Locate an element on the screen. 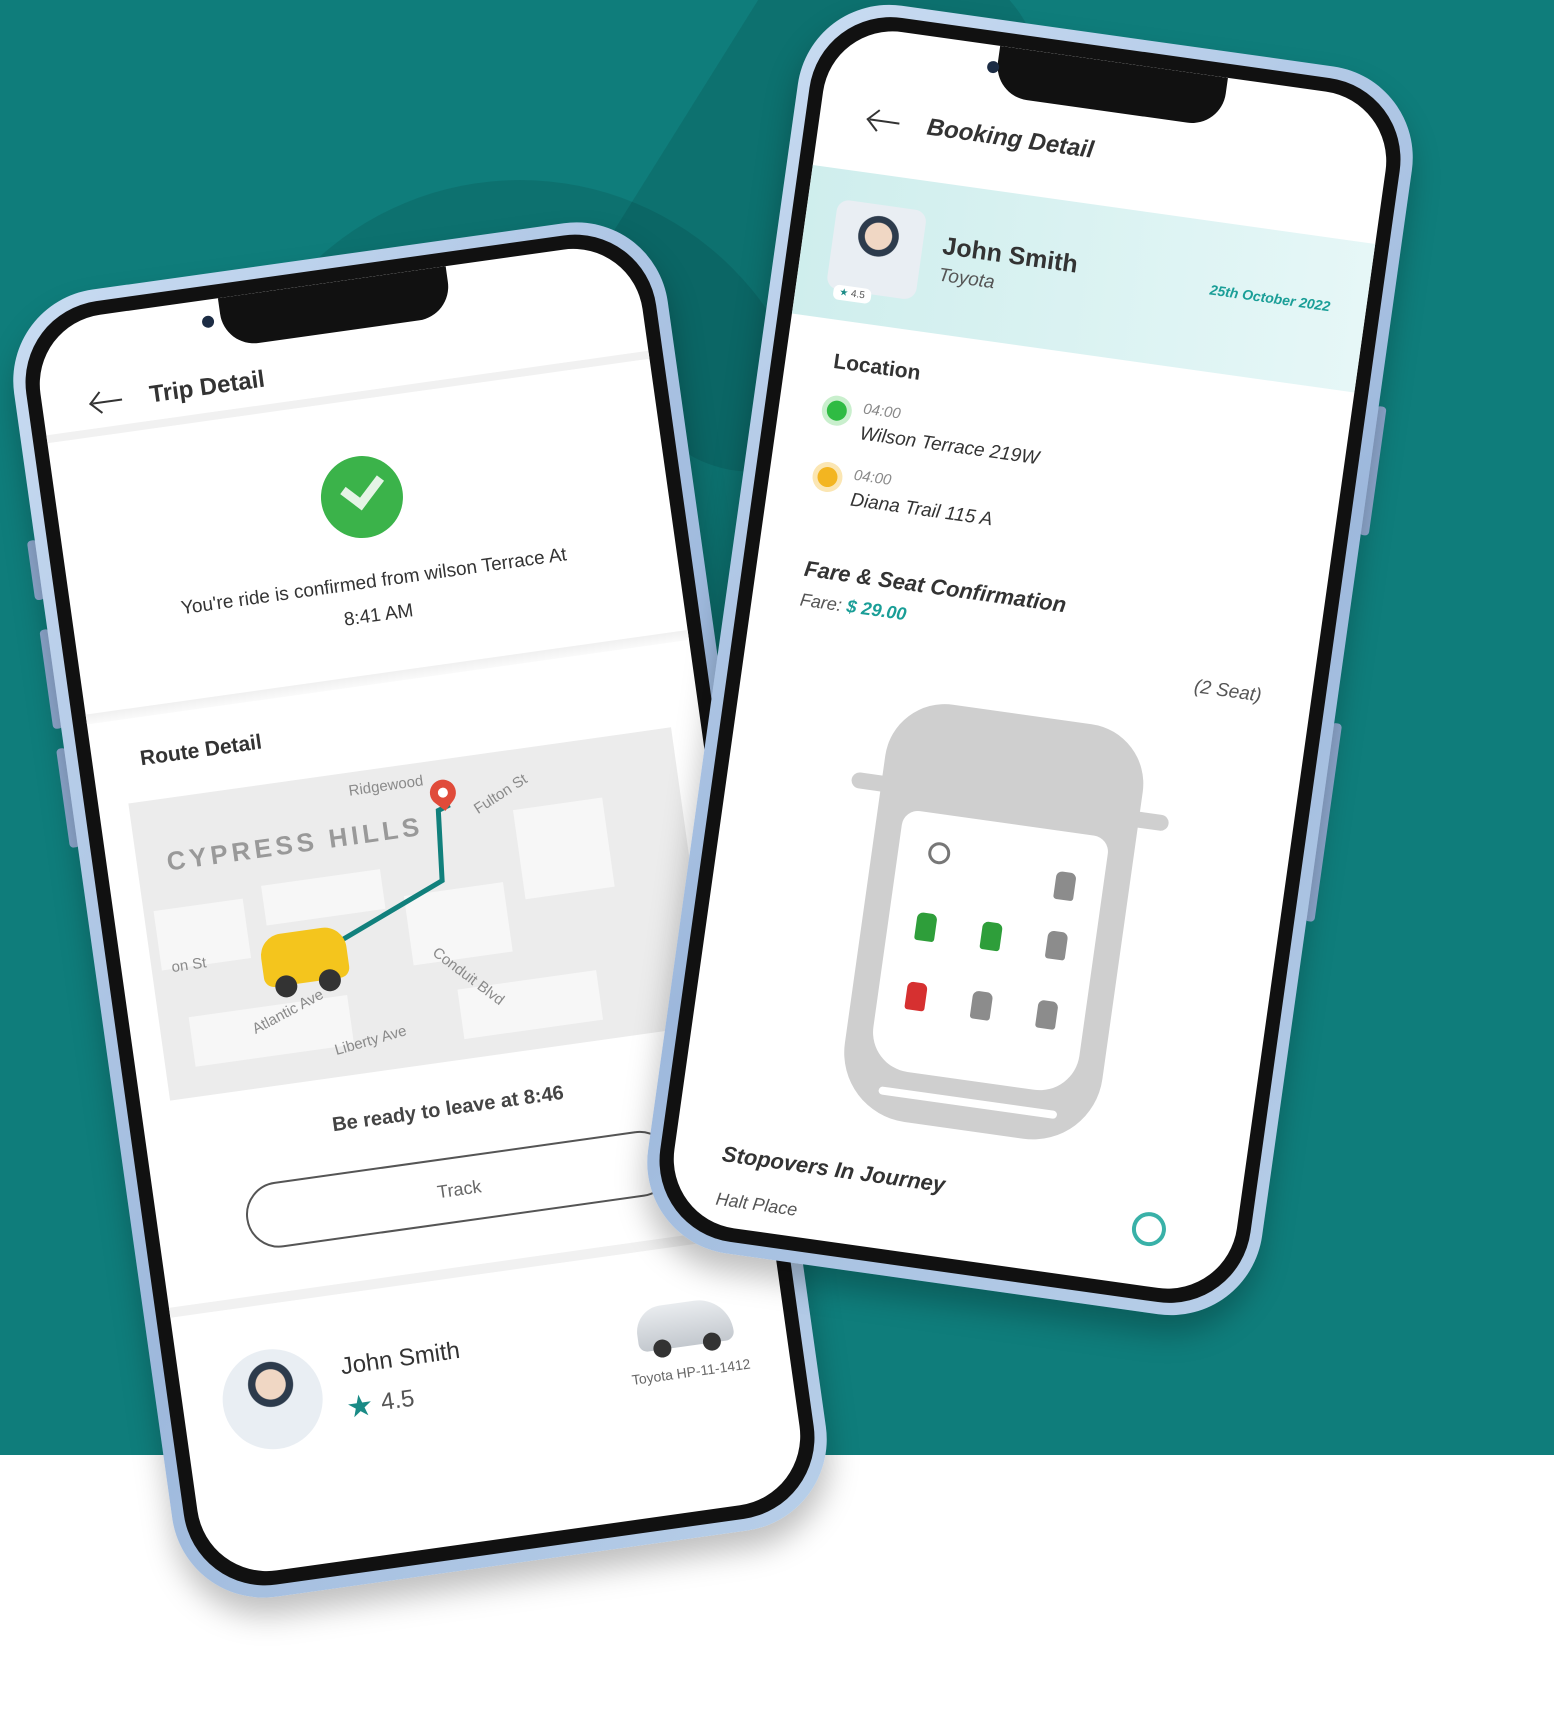 Image resolution: width=1554 pixels, height=1731 pixels. car-icon is located at coordinates (684, 1324).